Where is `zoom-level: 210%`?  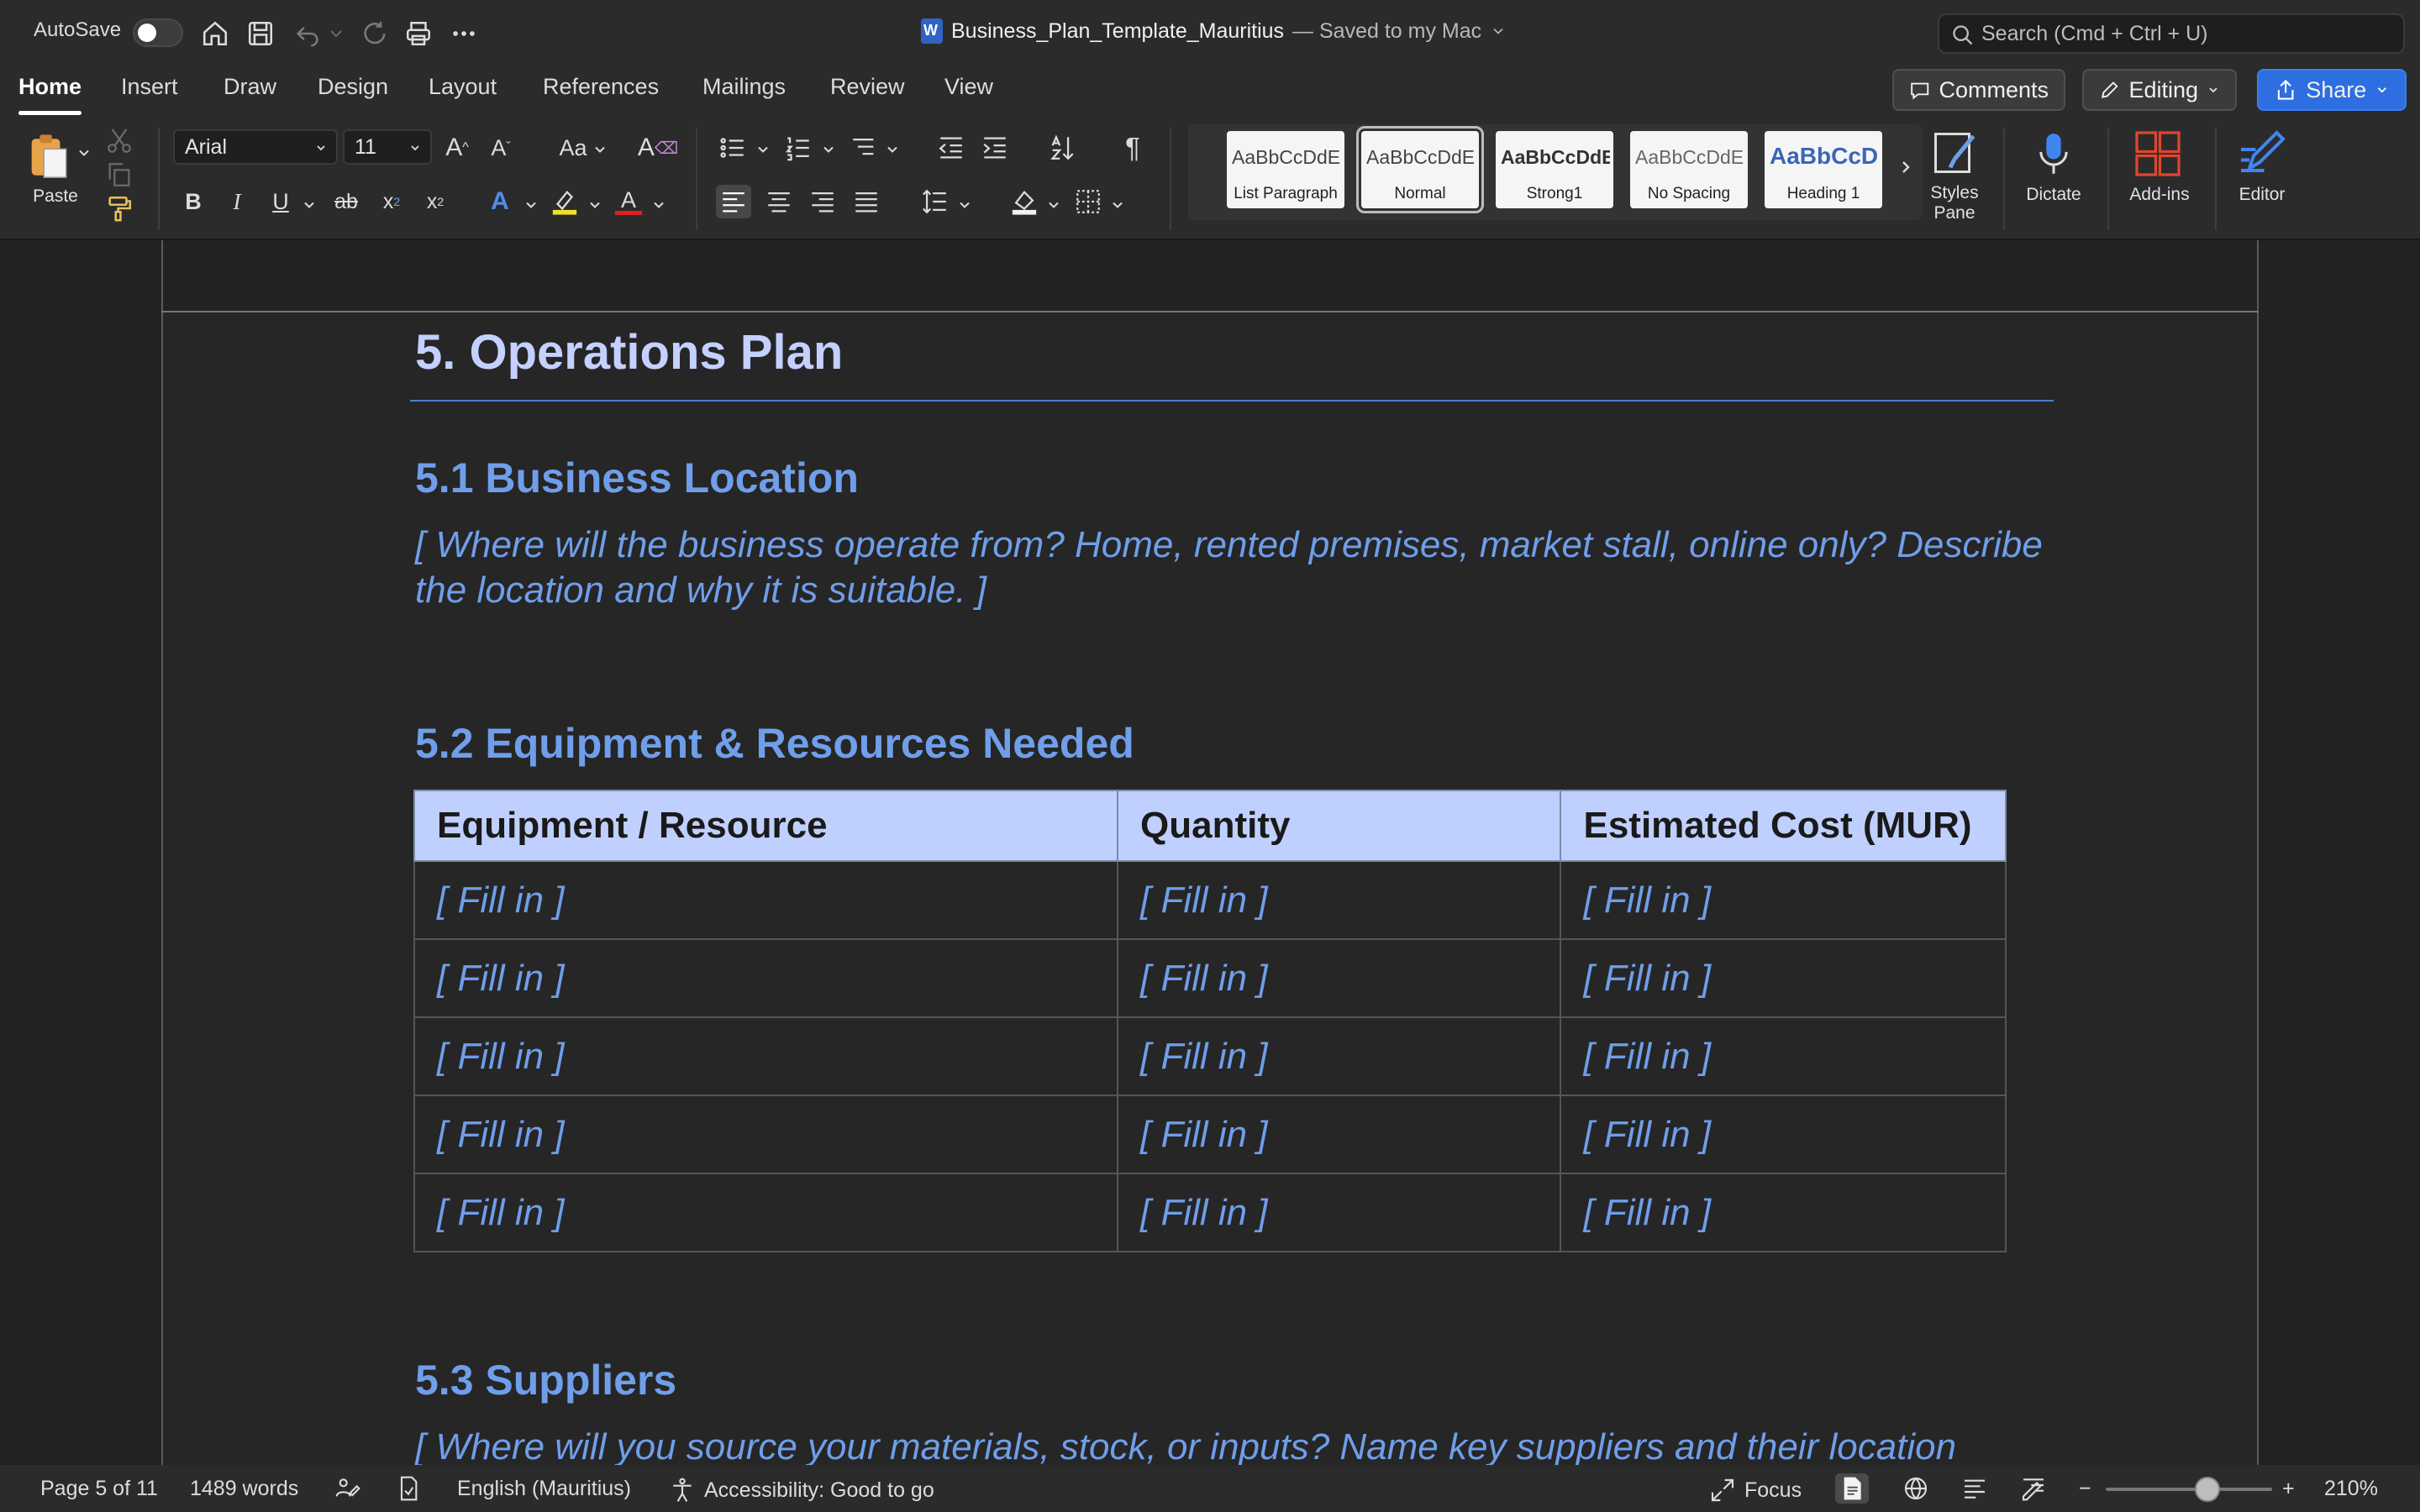 zoom-level: 210% is located at coordinates (2351, 1489).